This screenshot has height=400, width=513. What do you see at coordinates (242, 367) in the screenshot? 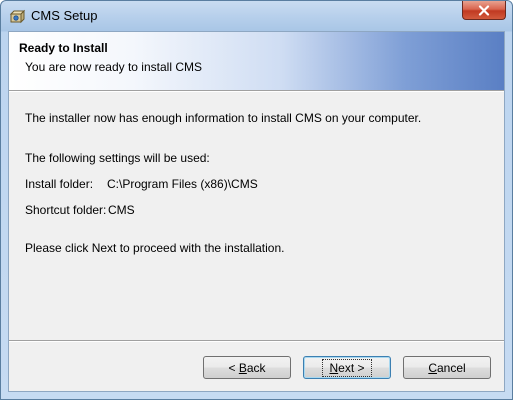
I see `back-mnemonic: B` at bounding box center [242, 367].